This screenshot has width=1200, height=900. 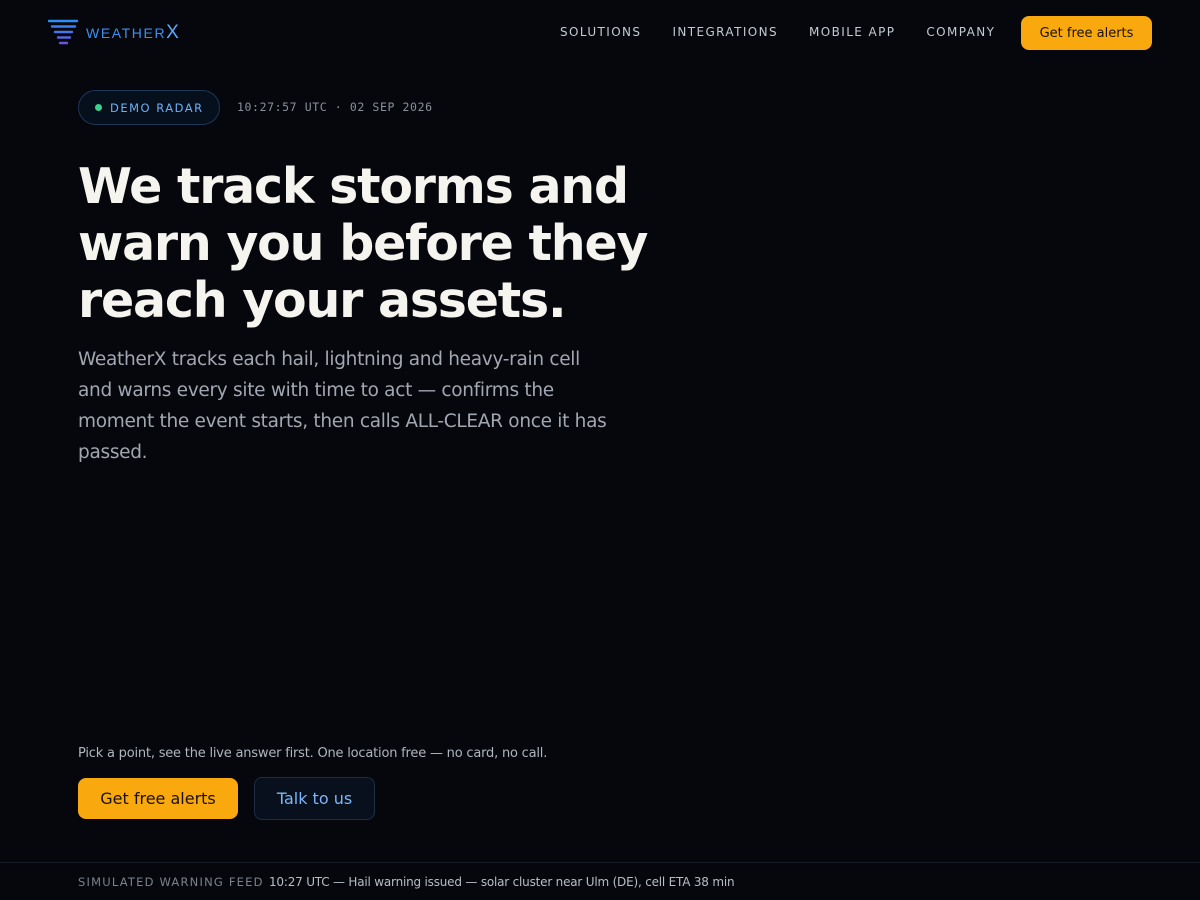 What do you see at coordinates (126, 33) in the screenshot?
I see `brand-name-prefix: WEATHER` at bounding box center [126, 33].